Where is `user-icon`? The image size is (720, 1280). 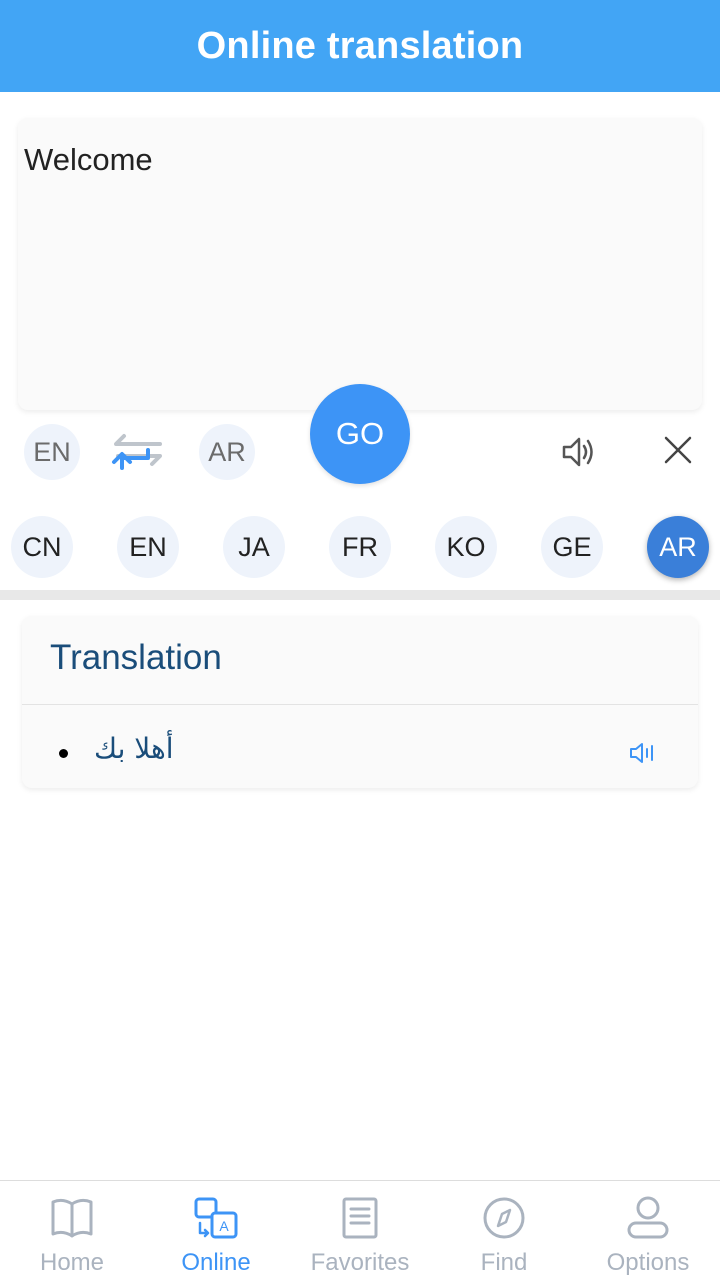 user-icon is located at coordinates (648, 1218).